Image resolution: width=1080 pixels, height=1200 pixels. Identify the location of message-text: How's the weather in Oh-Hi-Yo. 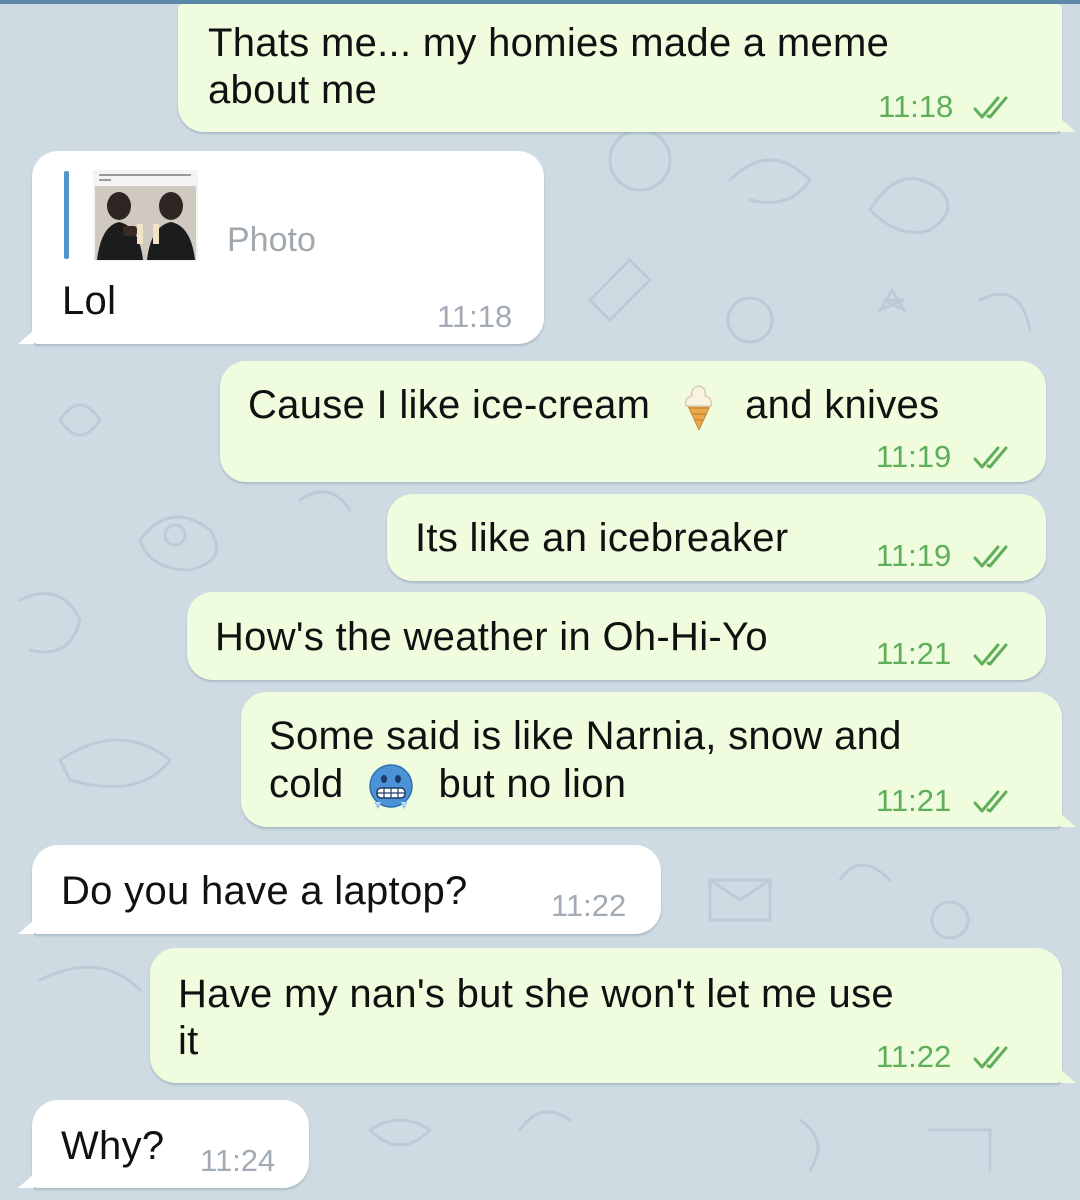
(491, 637).